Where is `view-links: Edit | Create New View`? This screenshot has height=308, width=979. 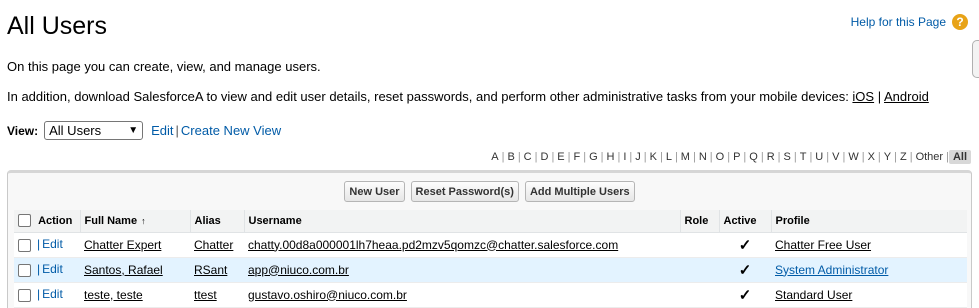
view-links: Edit | Create New View is located at coordinates (216, 130).